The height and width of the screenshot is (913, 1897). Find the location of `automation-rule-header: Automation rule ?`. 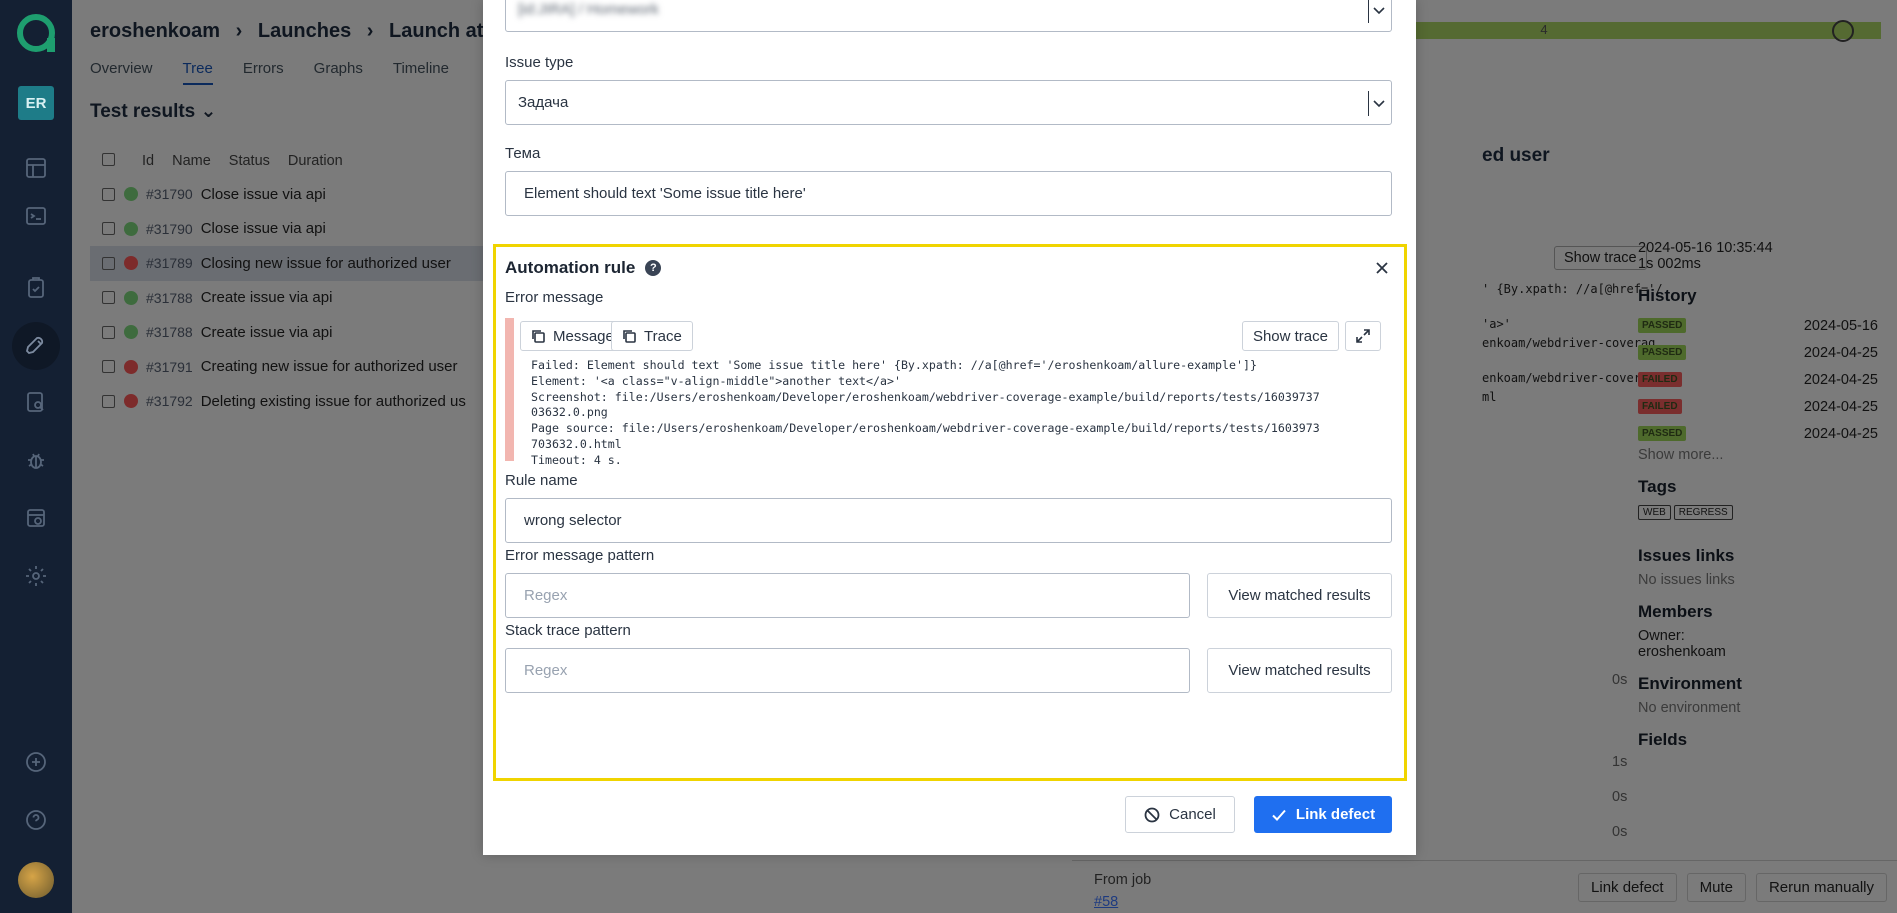

automation-rule-header: Automation rule ? is located at coordinates (583, 268).